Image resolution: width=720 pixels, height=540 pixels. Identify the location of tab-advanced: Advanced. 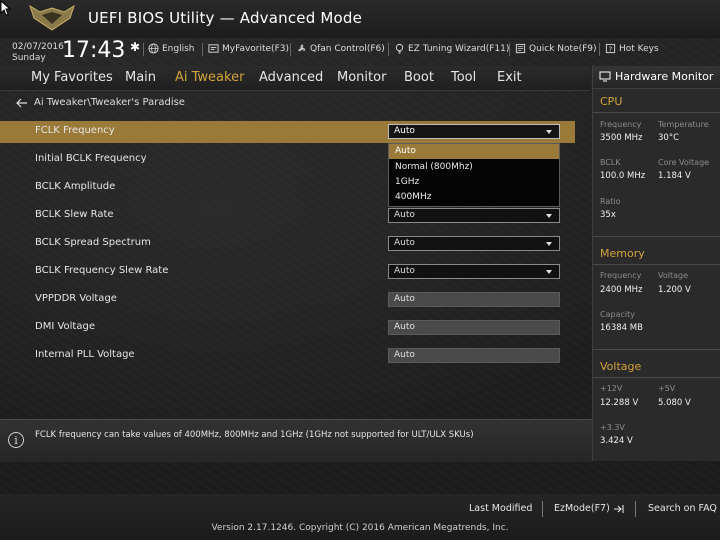
(291, 77).